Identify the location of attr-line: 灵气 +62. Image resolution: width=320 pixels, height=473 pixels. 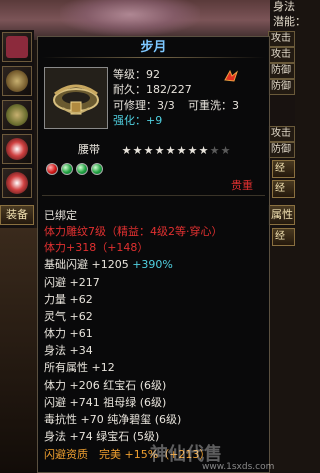
(68, 316).